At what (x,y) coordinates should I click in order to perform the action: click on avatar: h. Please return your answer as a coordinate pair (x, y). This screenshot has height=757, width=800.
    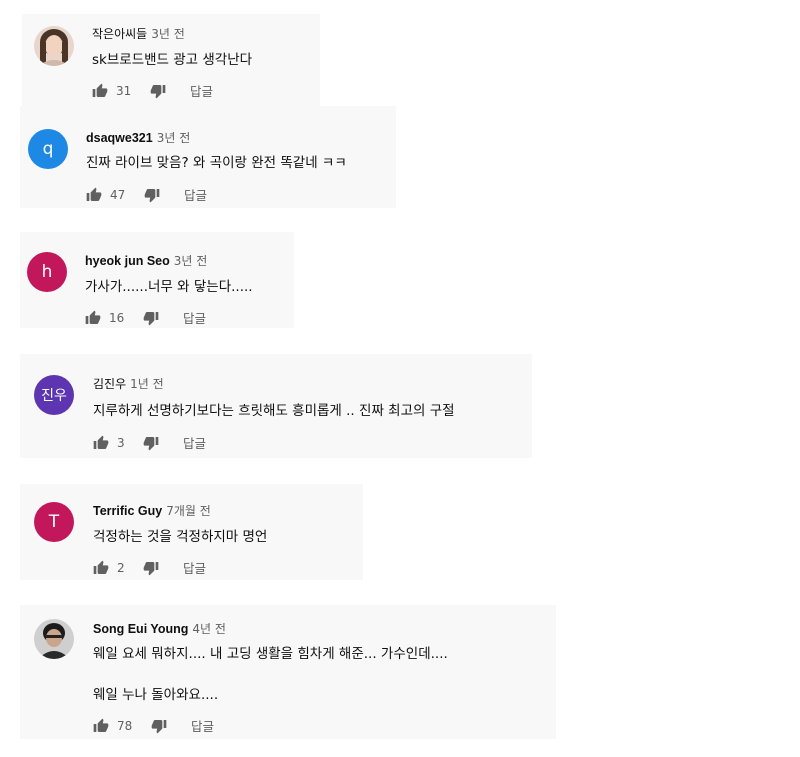
    Looking at the image, I should click on (47, 272).